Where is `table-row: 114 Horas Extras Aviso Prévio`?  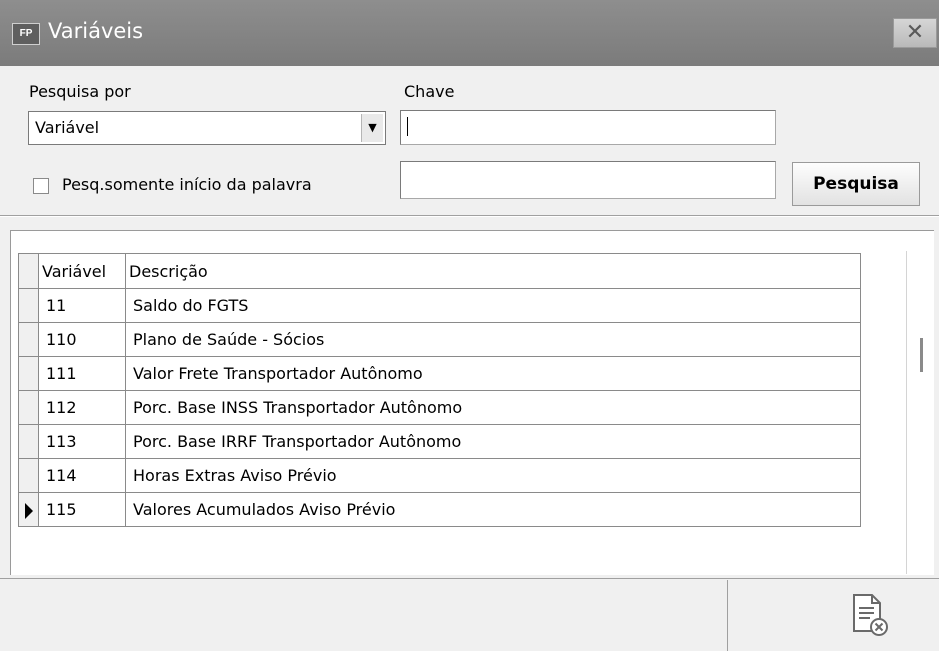
table-row: 114 Horas Extras Aviso Prévio is located at coordinates (439, 475).